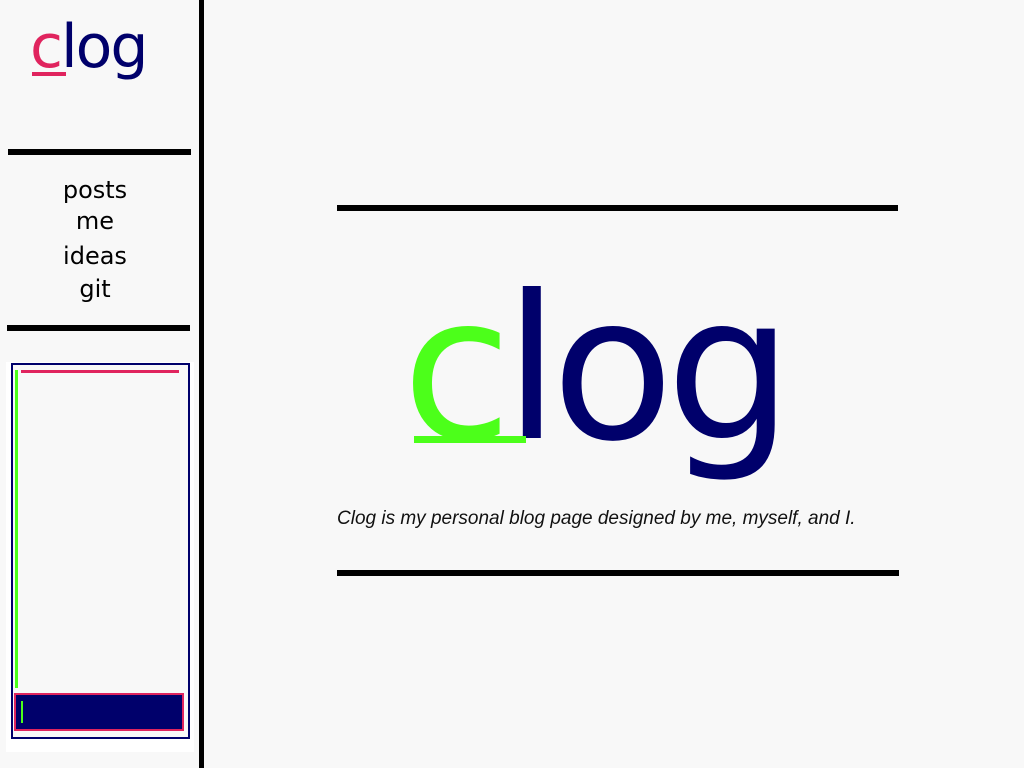 This screenshot has height=768, width=1024. What do you see at coordinates (648, 369) in the screenshot?
I see `hero-logo-rest: log` at bounding box center [648, 369].